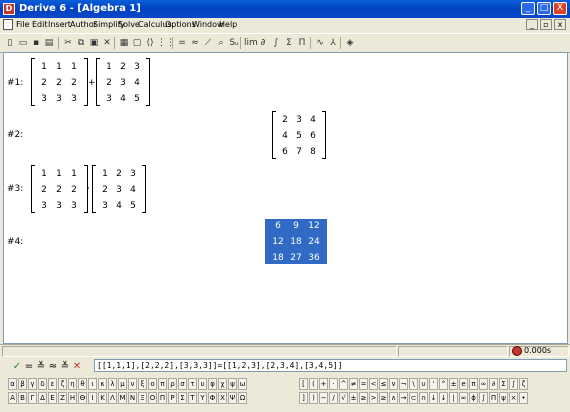 The height and width of the screenshot is (412, 570). I want to click on symbol-button: α, so click(12, 384).